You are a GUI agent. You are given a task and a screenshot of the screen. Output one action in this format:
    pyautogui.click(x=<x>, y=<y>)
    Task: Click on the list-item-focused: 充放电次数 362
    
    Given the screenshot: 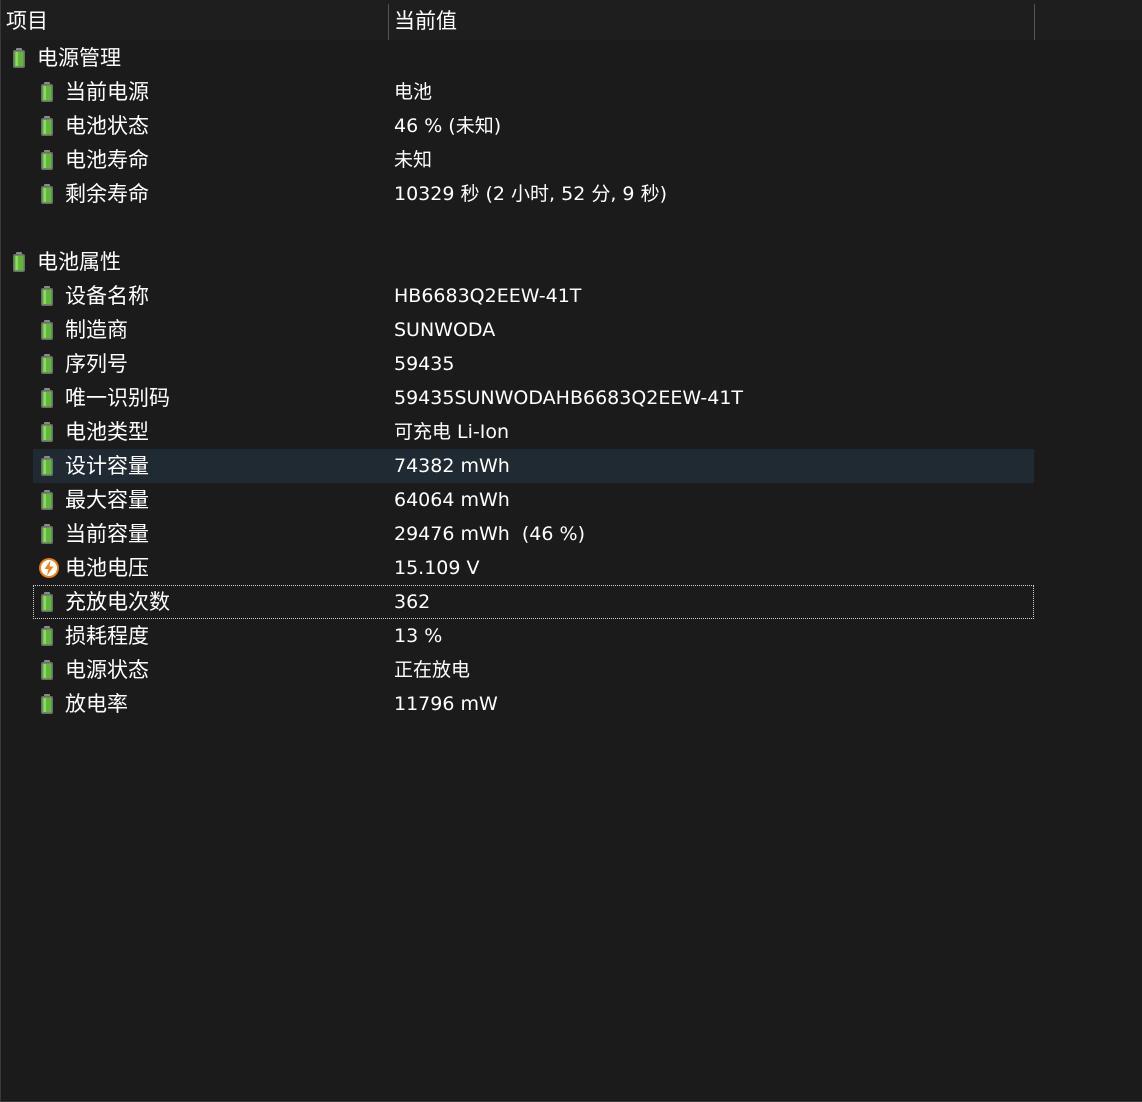 What is the action you would take?
    pyautogui.click(x=571, y=602)
    